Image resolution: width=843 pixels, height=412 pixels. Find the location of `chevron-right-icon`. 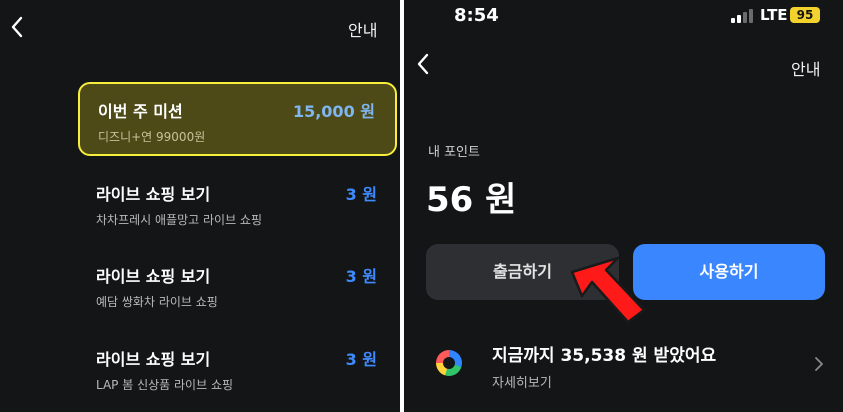

chevron-right-icon is located at coordinates (819, 364).